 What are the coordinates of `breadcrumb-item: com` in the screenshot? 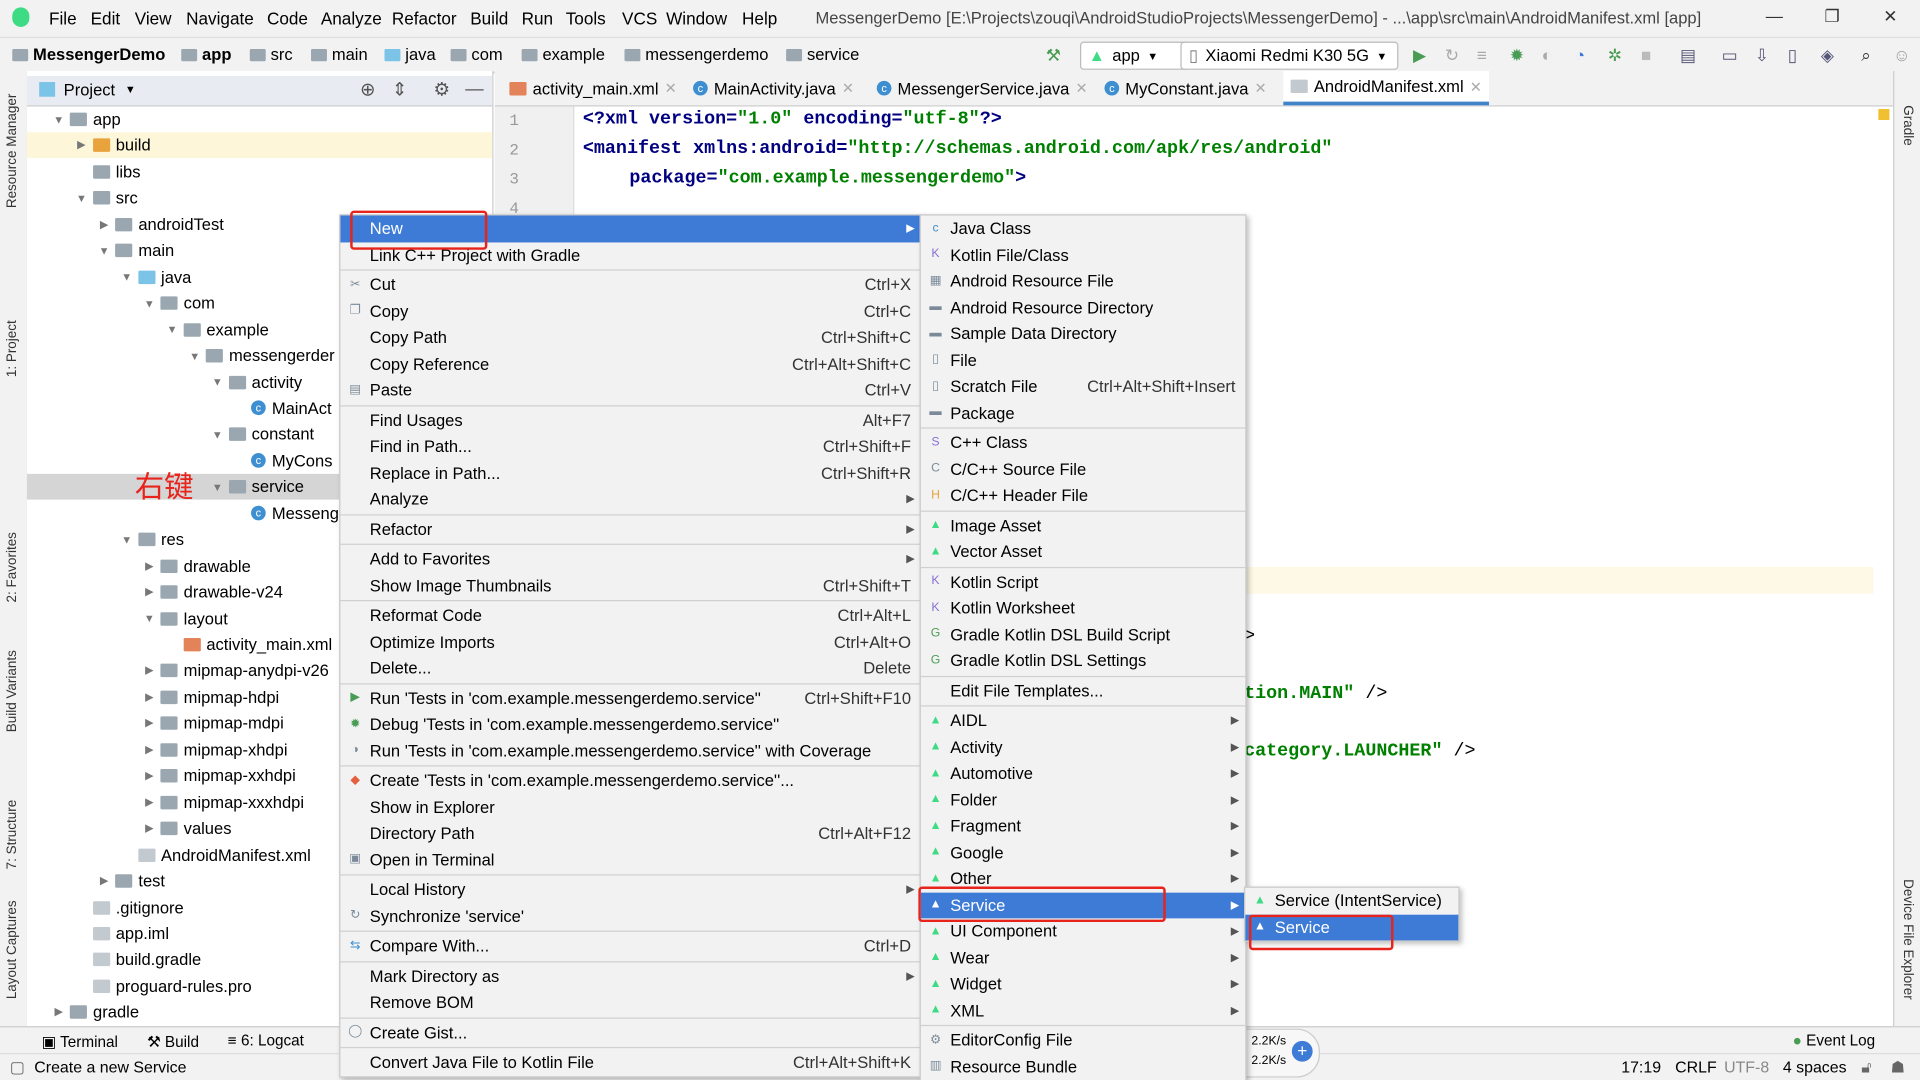 It's located at (476, 54).